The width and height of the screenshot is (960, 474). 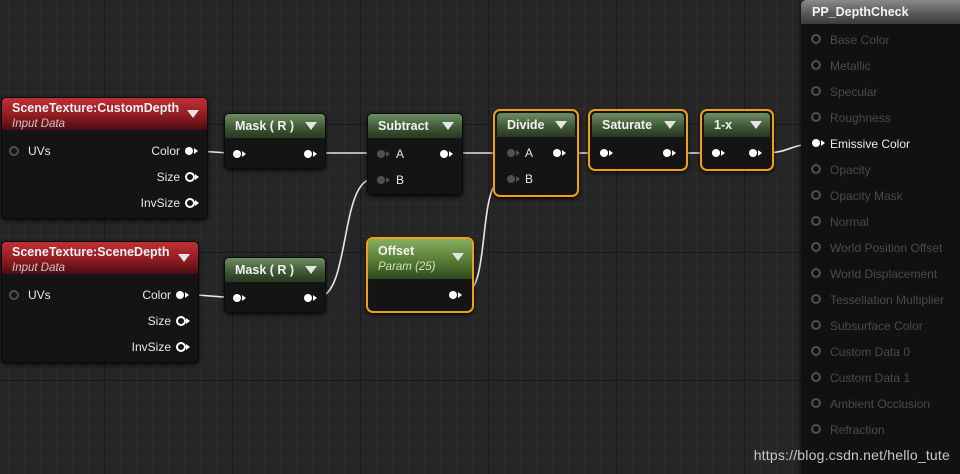 What do you see at coordinates (627, 125) in the screenshot?
I see `node-title: Saturate` at bounding box center [627, 125].